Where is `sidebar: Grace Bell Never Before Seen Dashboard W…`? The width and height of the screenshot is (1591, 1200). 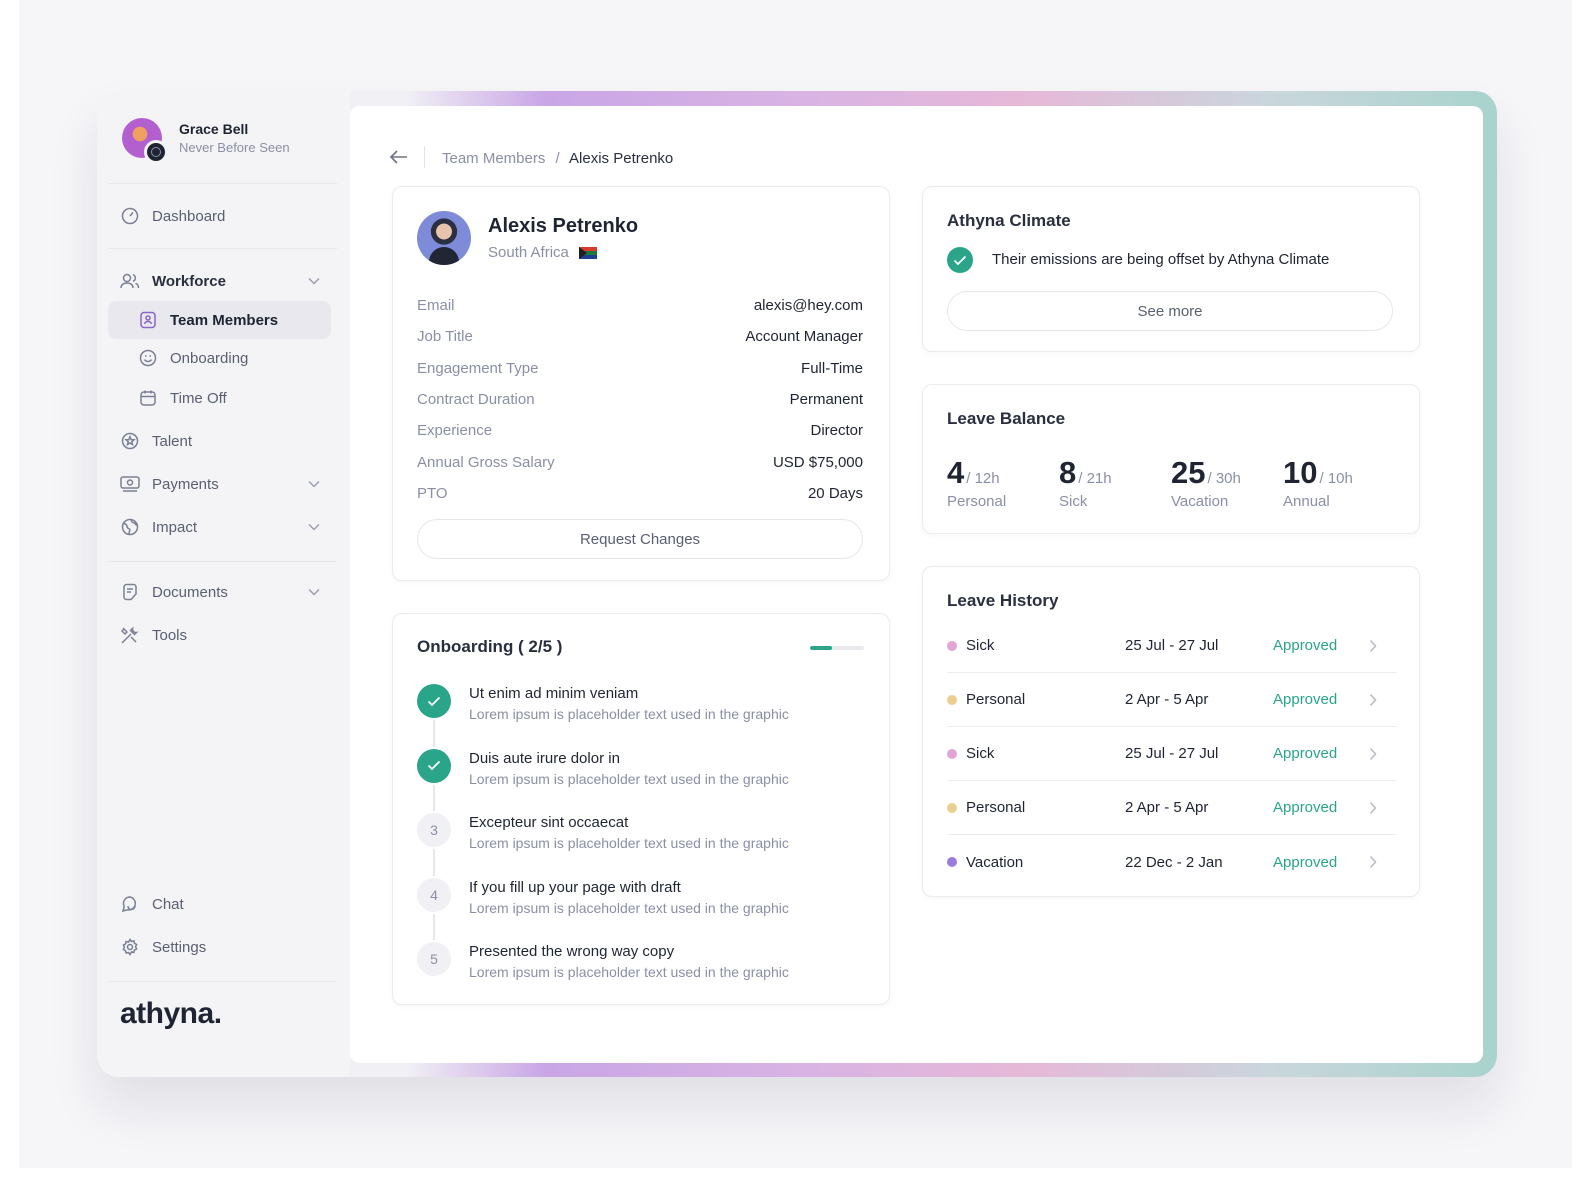
sidebar: Grace Bell Never Before Seen Dashboard W… is located at coordinates (223, 584).